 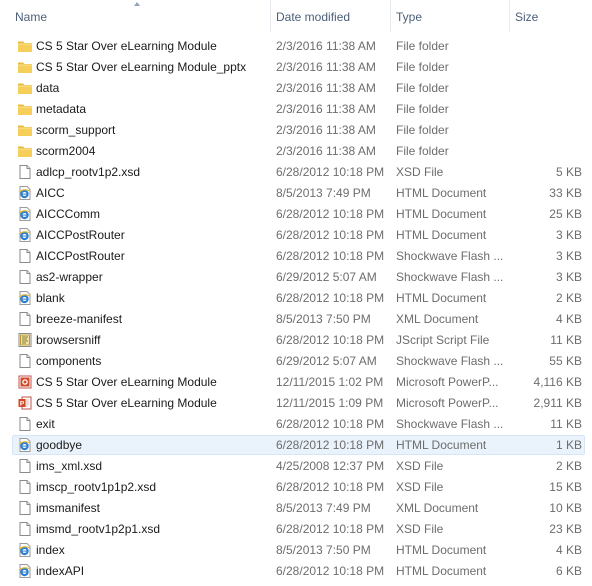 What do you see at coordinates (566, 340) in the screenshot?
I see `file-size: 11 KB` at bounding box center [566, 340].